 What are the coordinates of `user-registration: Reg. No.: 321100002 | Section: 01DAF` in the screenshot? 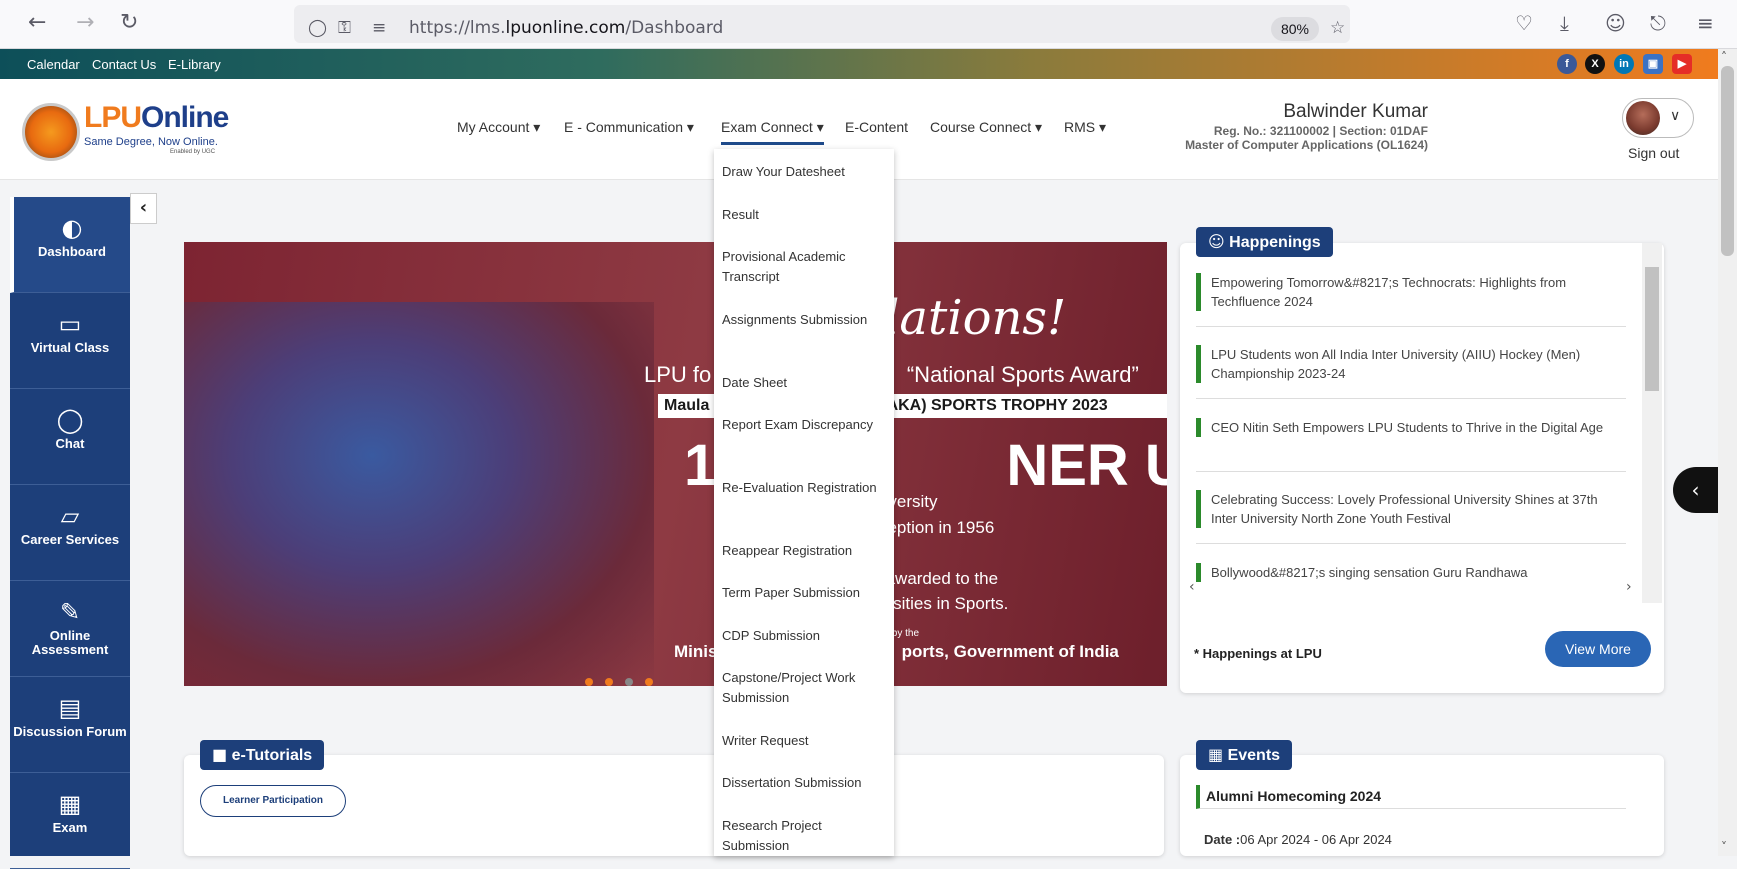 It's located at (1320, 131).